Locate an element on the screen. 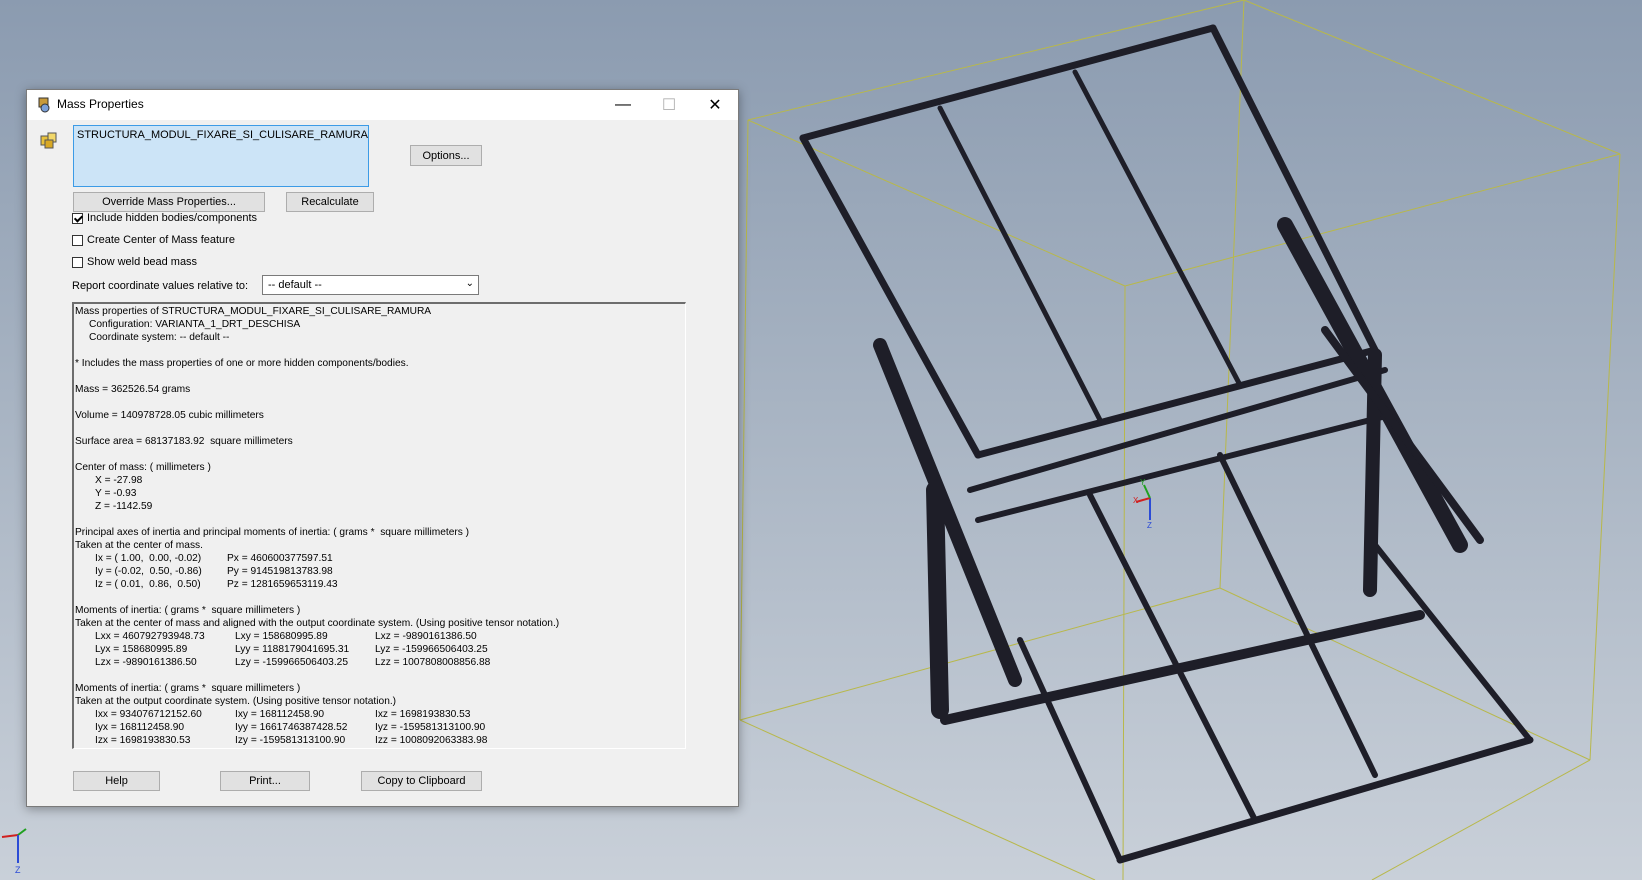 Image resolution: width=1642 pixels, height=880 pixels. view-orientation-triad: Z is located at coordinates (14, 851).